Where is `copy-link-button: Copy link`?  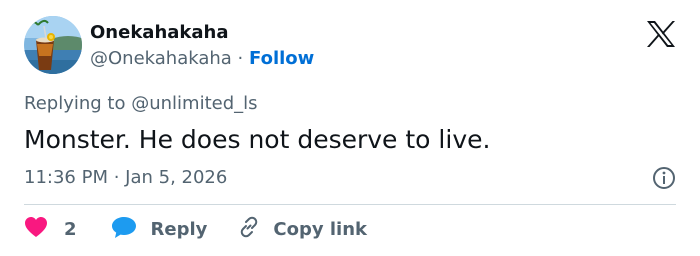 copy-link-button: Copy link is located at coordinates (302, 229).